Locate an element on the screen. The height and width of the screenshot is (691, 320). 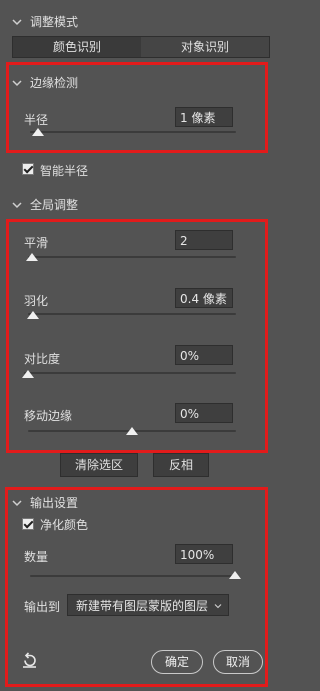
color-aware-button: 颜色识别 is located at coordinates (77, 47).